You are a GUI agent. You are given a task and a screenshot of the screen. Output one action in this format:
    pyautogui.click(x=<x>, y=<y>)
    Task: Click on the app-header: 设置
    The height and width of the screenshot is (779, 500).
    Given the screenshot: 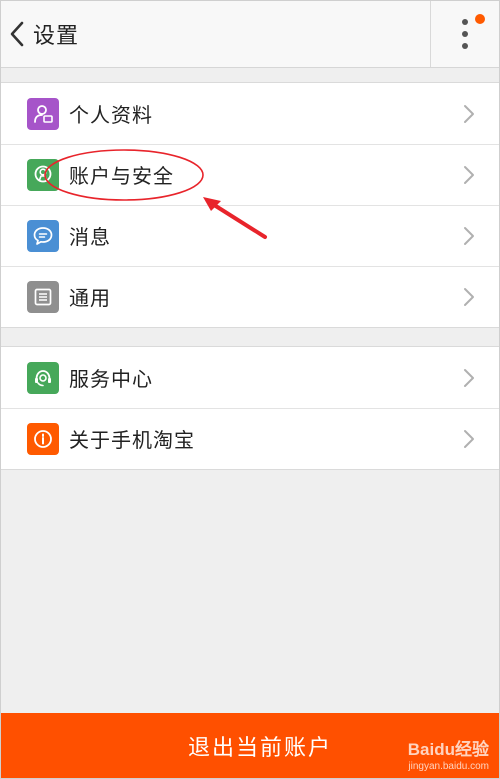 What is the action you would take?
    pyautogui.click(x=250, y=34)
    